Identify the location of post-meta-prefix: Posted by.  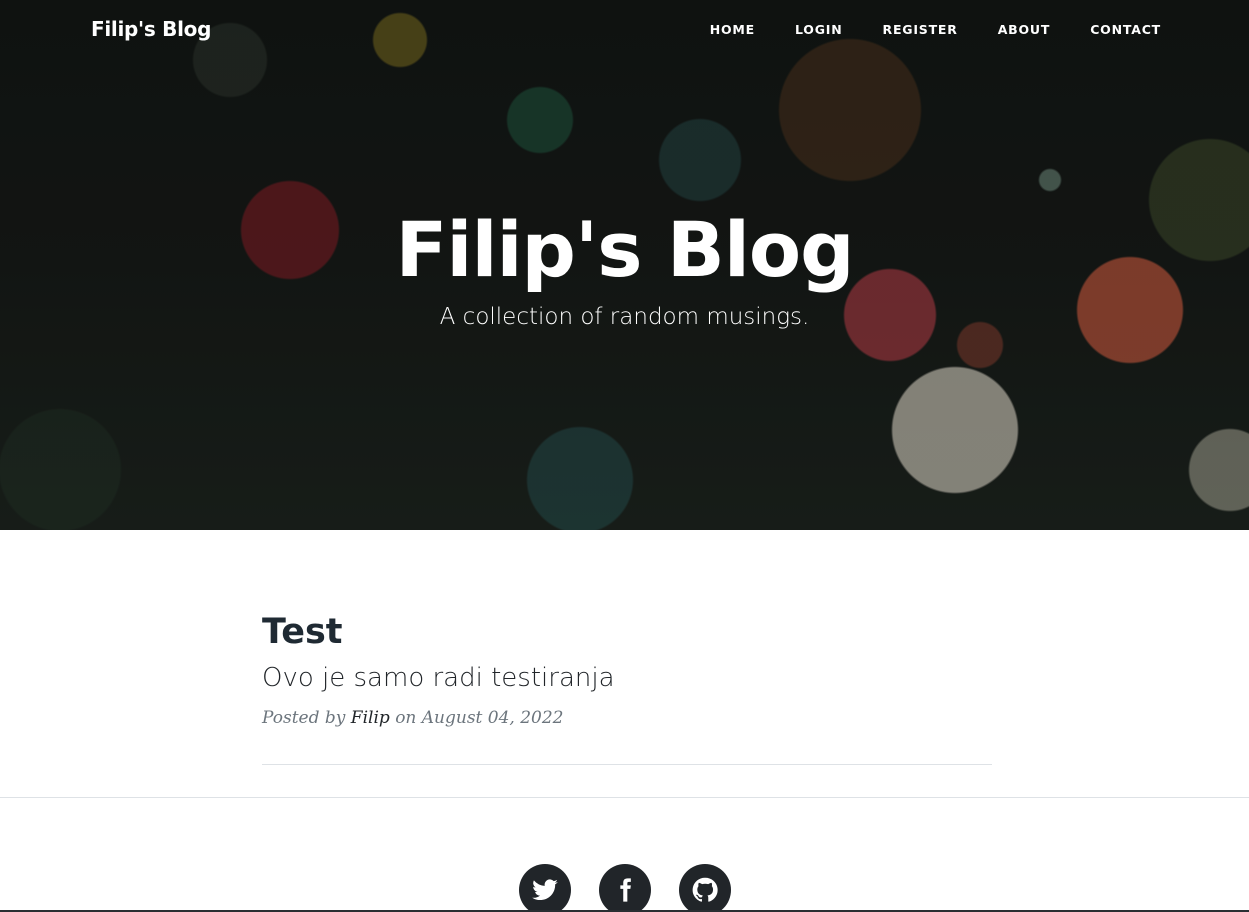
(304, 718).